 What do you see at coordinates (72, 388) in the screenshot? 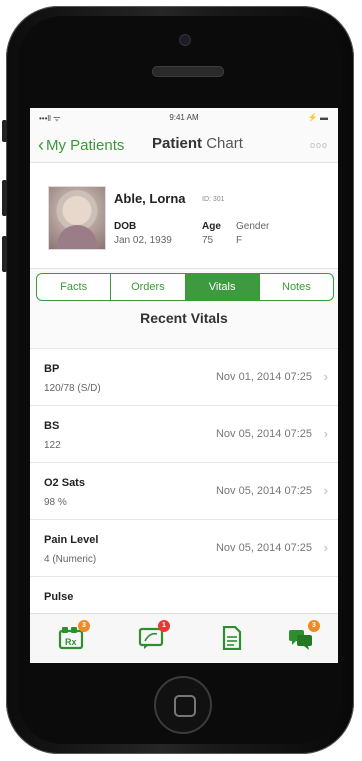
I see `vital-value: 120/78 (S/D)` at bounding box center [72, 388].